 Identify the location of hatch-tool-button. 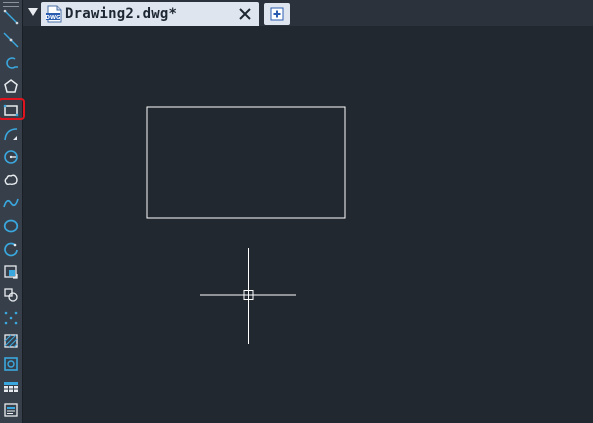
(11, 341).